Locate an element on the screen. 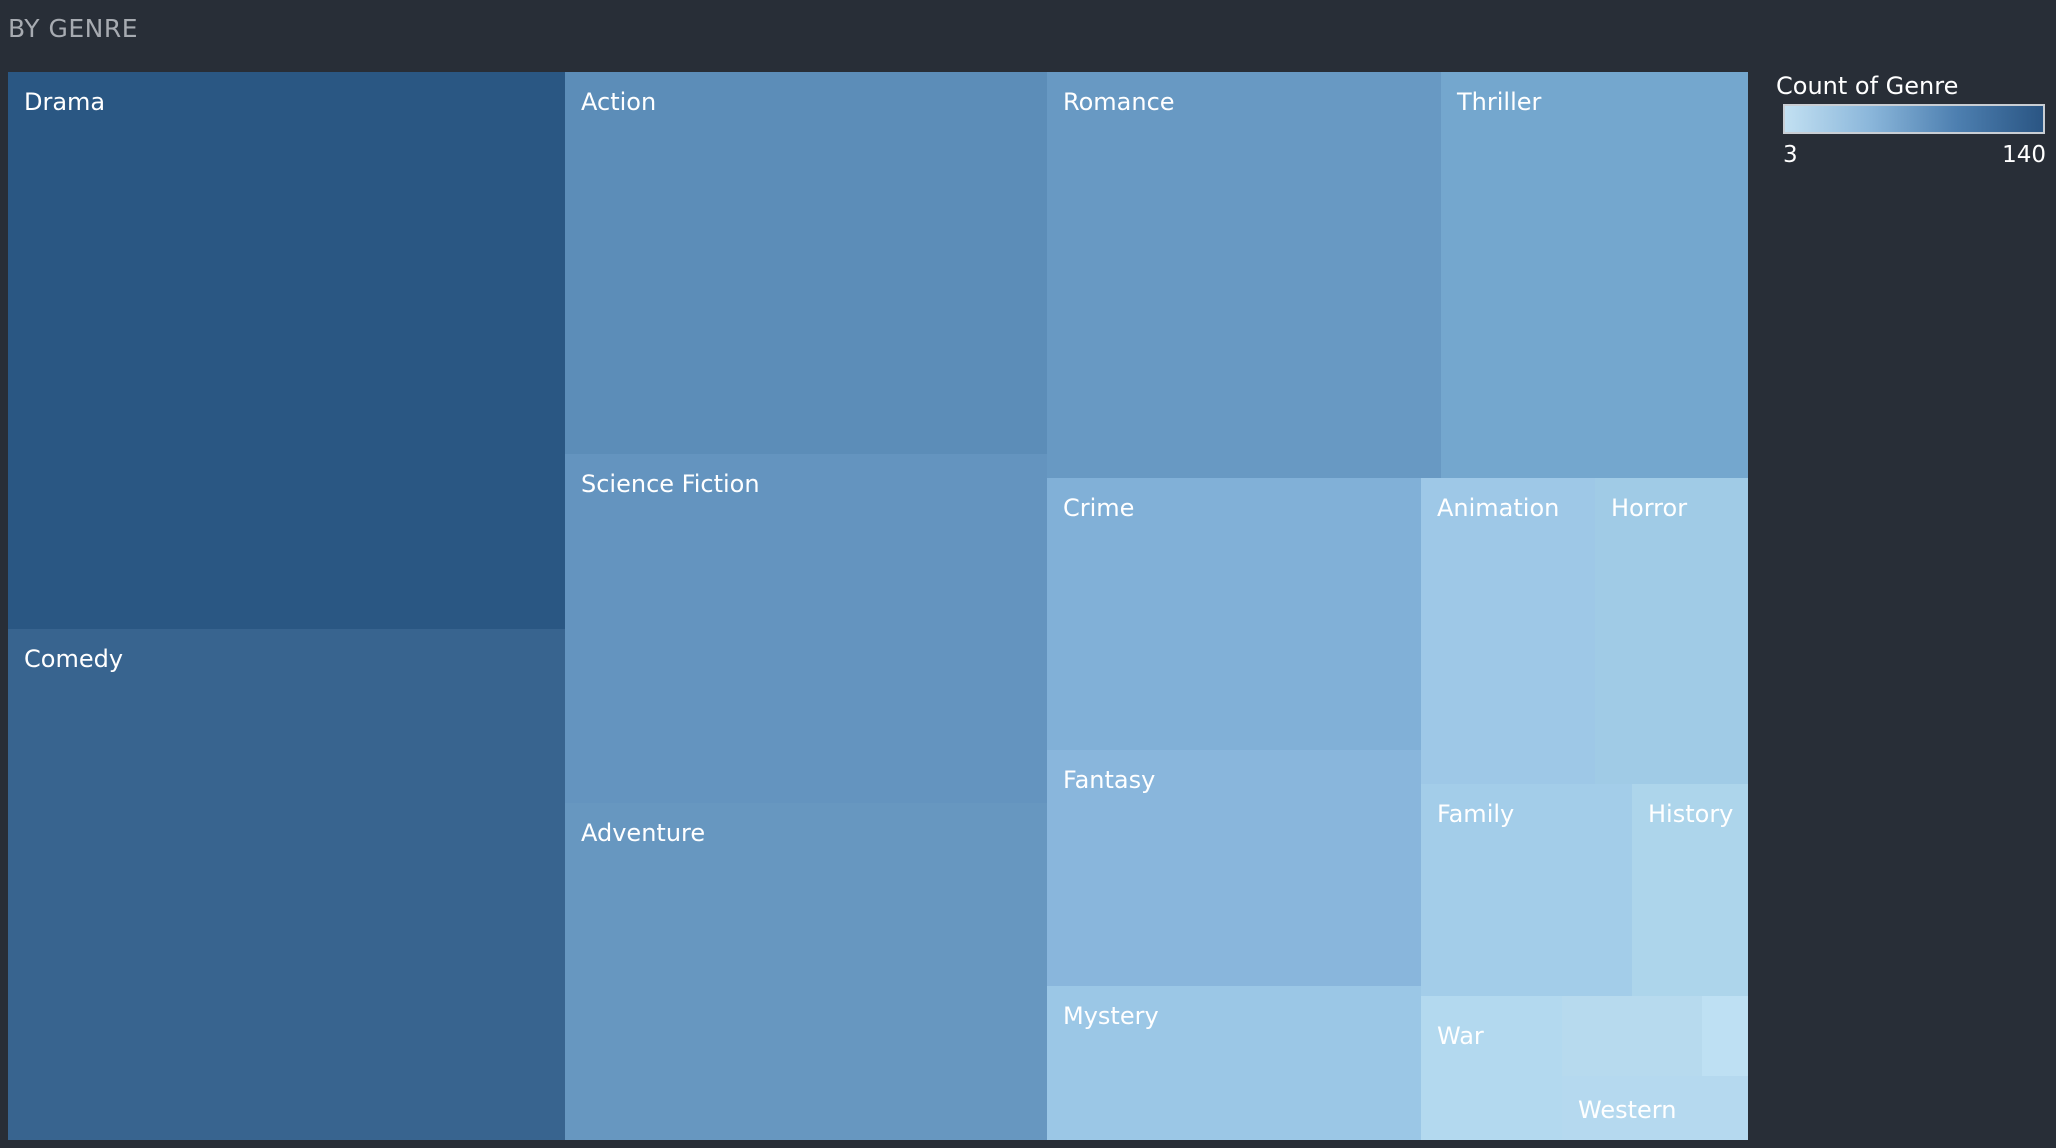  treemap-tile-label: Fantasy is located at coordinates (1109, 780).